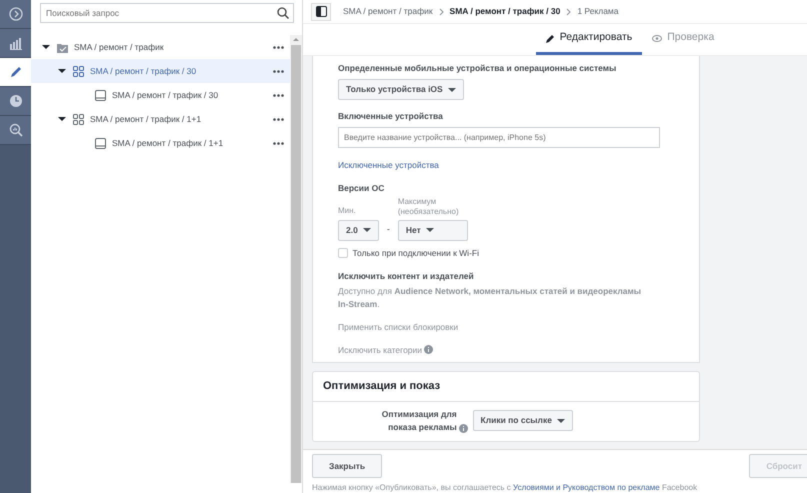 The height and width of the screenshot is (493, 807). Describe the element at coordinates (505, 11) in the screenshot. I see `breadcrumb-link: SMA / ремонт / трафик / 30` at that location.